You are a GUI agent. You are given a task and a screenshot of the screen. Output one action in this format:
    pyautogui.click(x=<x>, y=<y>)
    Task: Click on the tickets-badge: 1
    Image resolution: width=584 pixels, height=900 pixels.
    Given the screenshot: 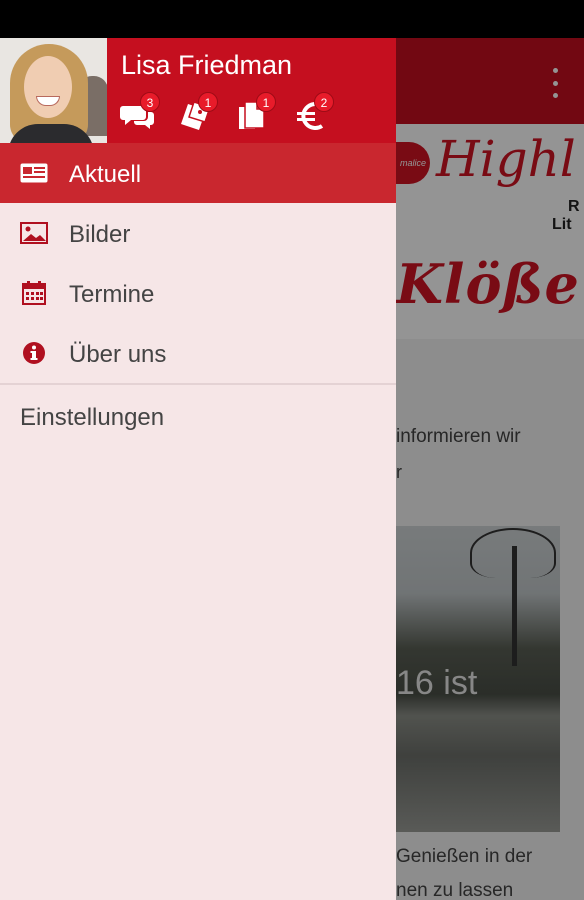 What is the action you would take?
    pyautogui.click(x=208, y=102)
    